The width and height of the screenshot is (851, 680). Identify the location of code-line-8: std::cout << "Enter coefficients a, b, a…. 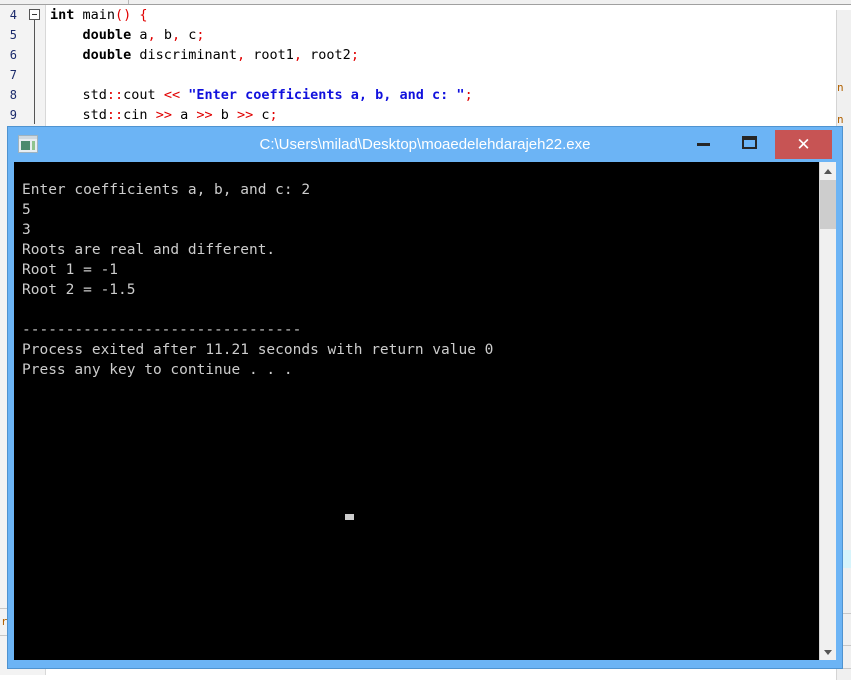
(261, 95).